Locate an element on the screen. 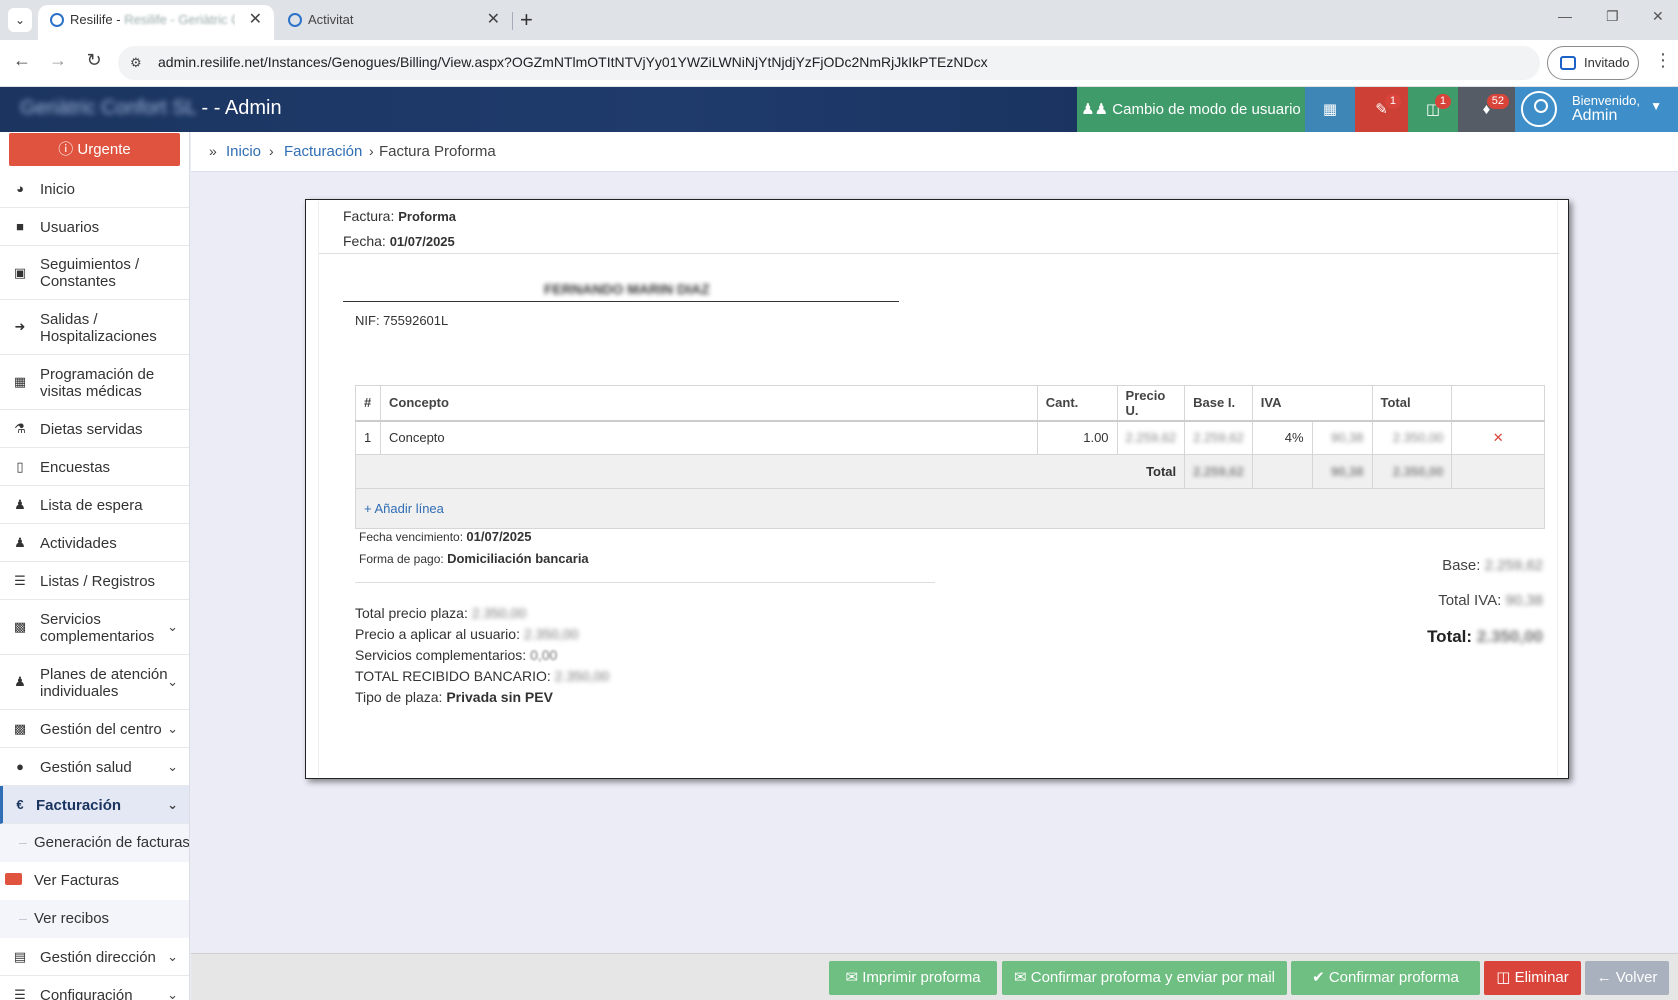  forward-arrow-icon: → is located at coordinates (58, 60).